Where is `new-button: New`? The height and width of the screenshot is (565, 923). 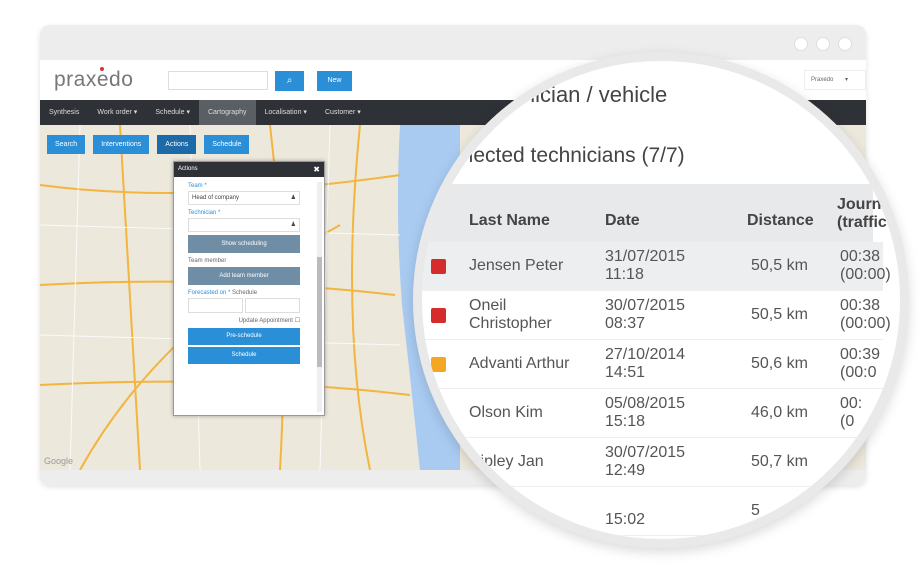 new-button: New is located at coordinates (334, 81).